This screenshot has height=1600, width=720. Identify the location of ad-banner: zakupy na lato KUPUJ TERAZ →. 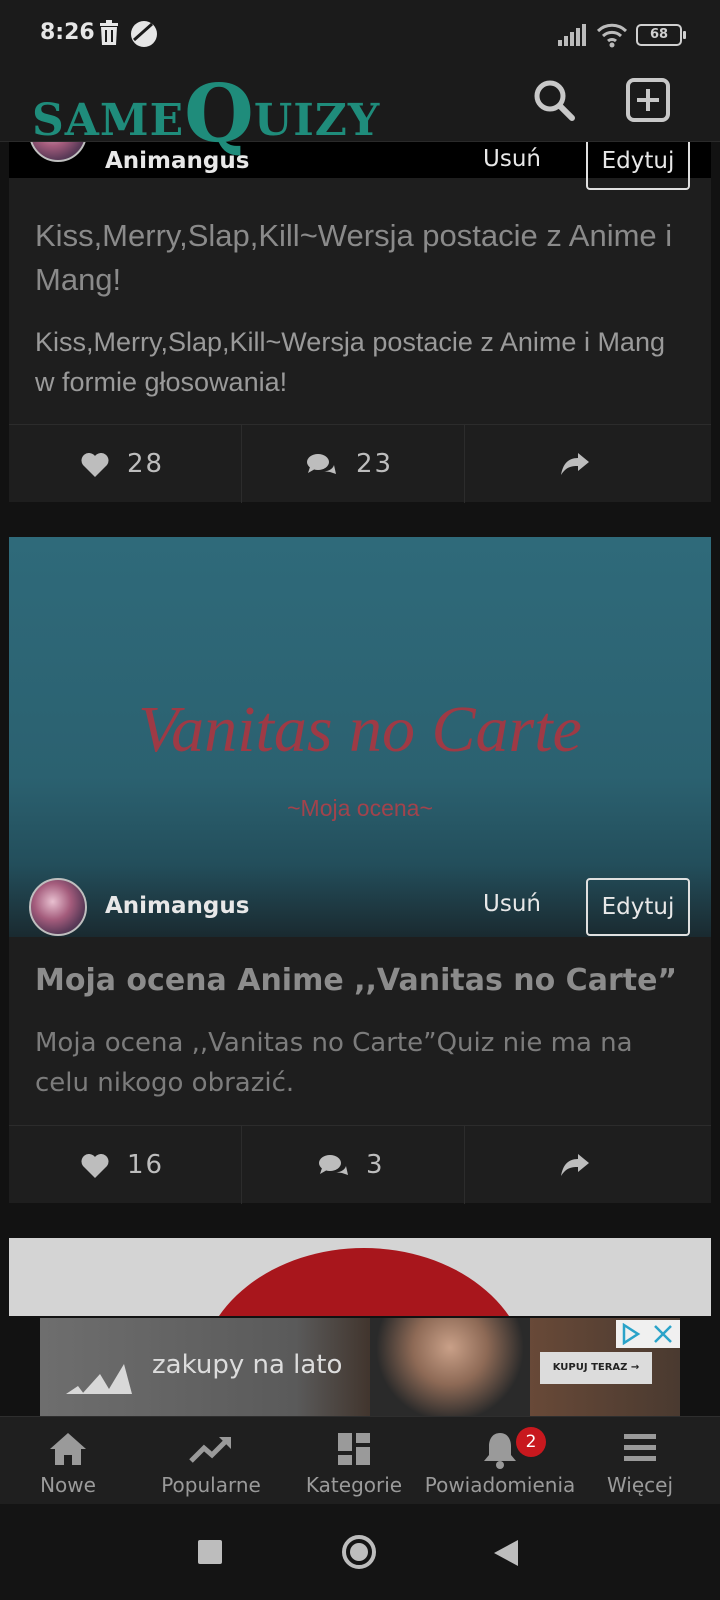
(360, 1367).